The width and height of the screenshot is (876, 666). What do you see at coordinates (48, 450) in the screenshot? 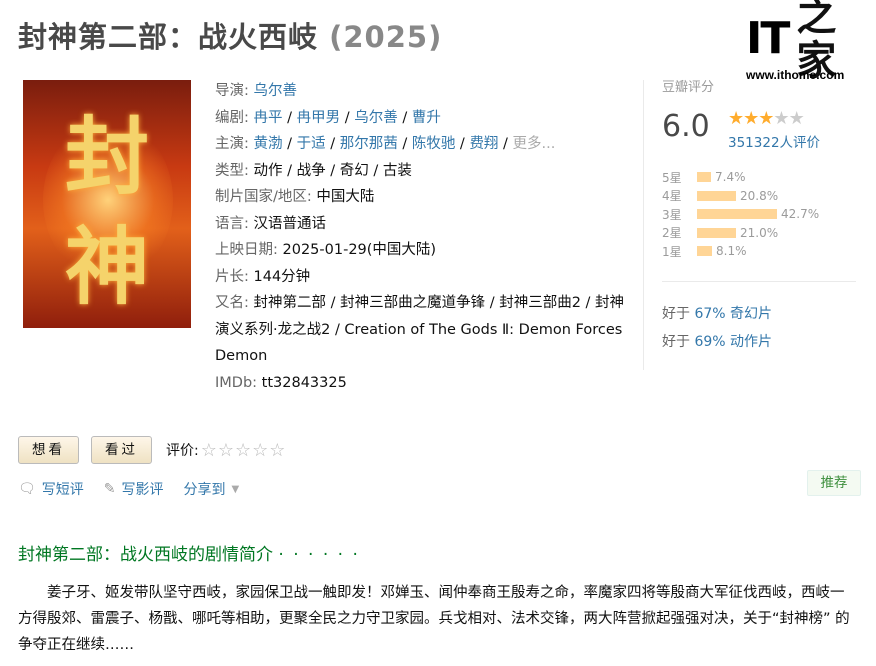
I see `want-button: 想看` at bounding box center [48, 450].